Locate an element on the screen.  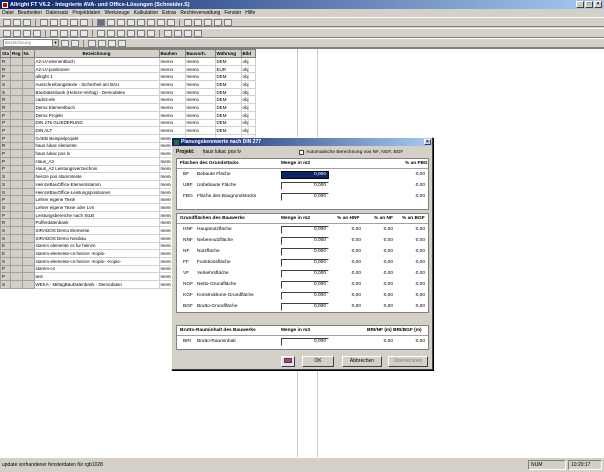
menu-bearbeiten: Bearbeiten is located at coordinates (30, 13).